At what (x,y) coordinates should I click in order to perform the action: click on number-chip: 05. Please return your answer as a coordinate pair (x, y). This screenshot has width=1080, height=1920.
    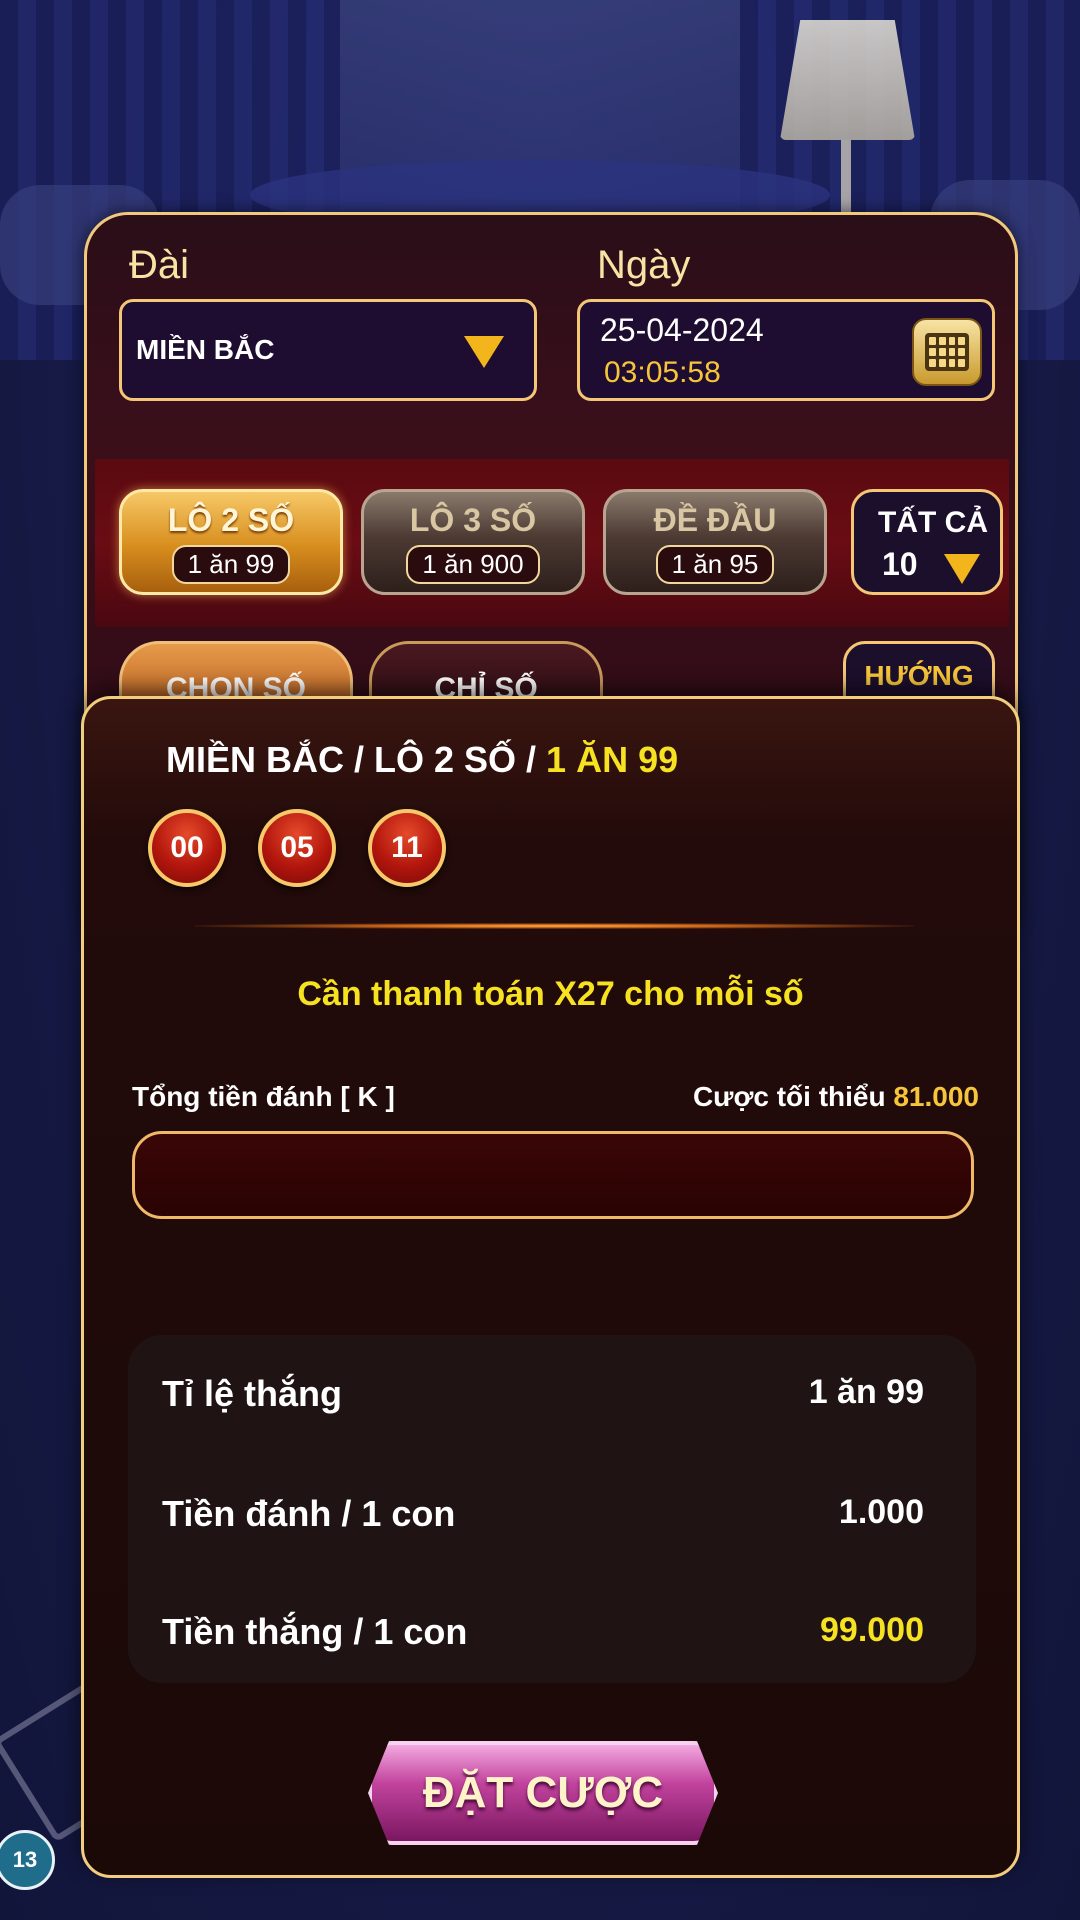
    Looking at the image, I should click on (297, 848).